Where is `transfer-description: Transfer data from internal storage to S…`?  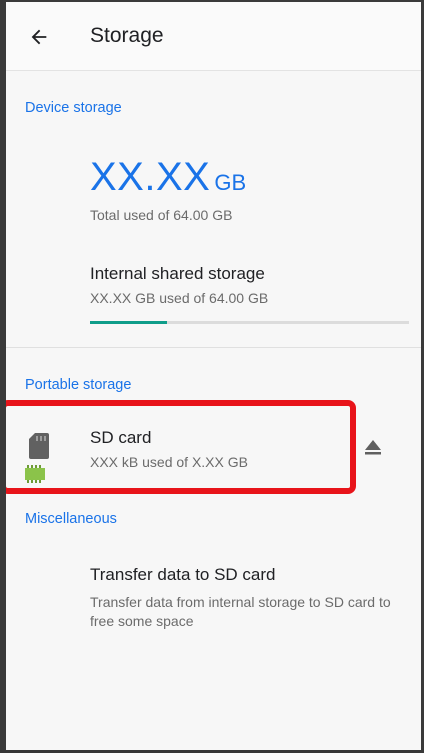
transfer-description: Transfer data from internal storage to S… is located at coordinates (240, 611).